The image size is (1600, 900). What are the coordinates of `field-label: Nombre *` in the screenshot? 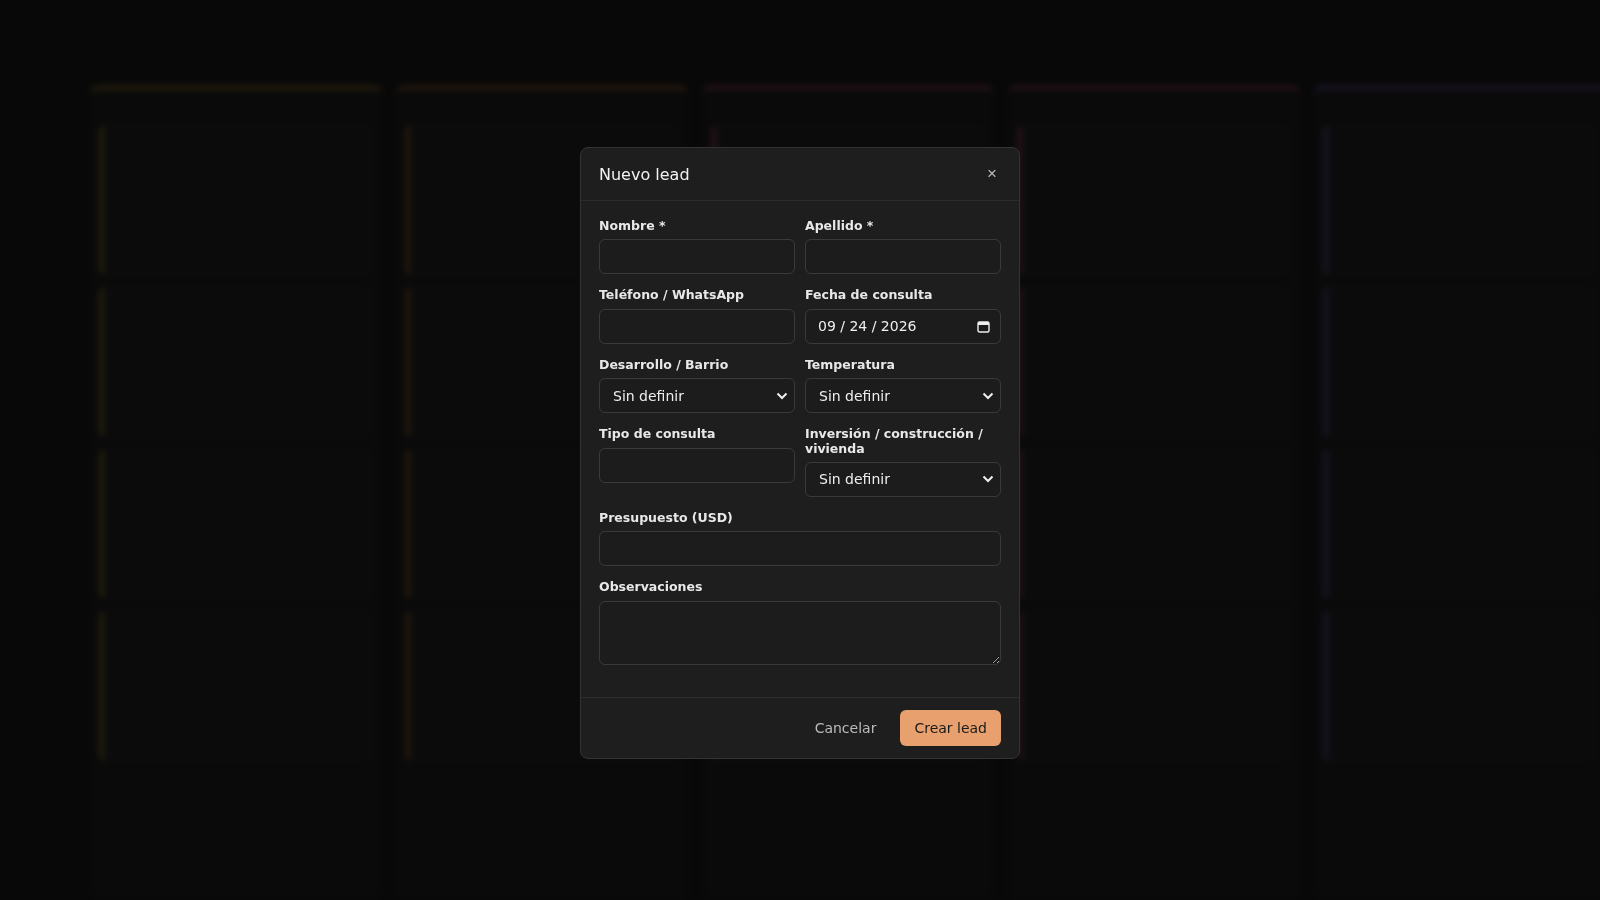 It's located at (633, 226).